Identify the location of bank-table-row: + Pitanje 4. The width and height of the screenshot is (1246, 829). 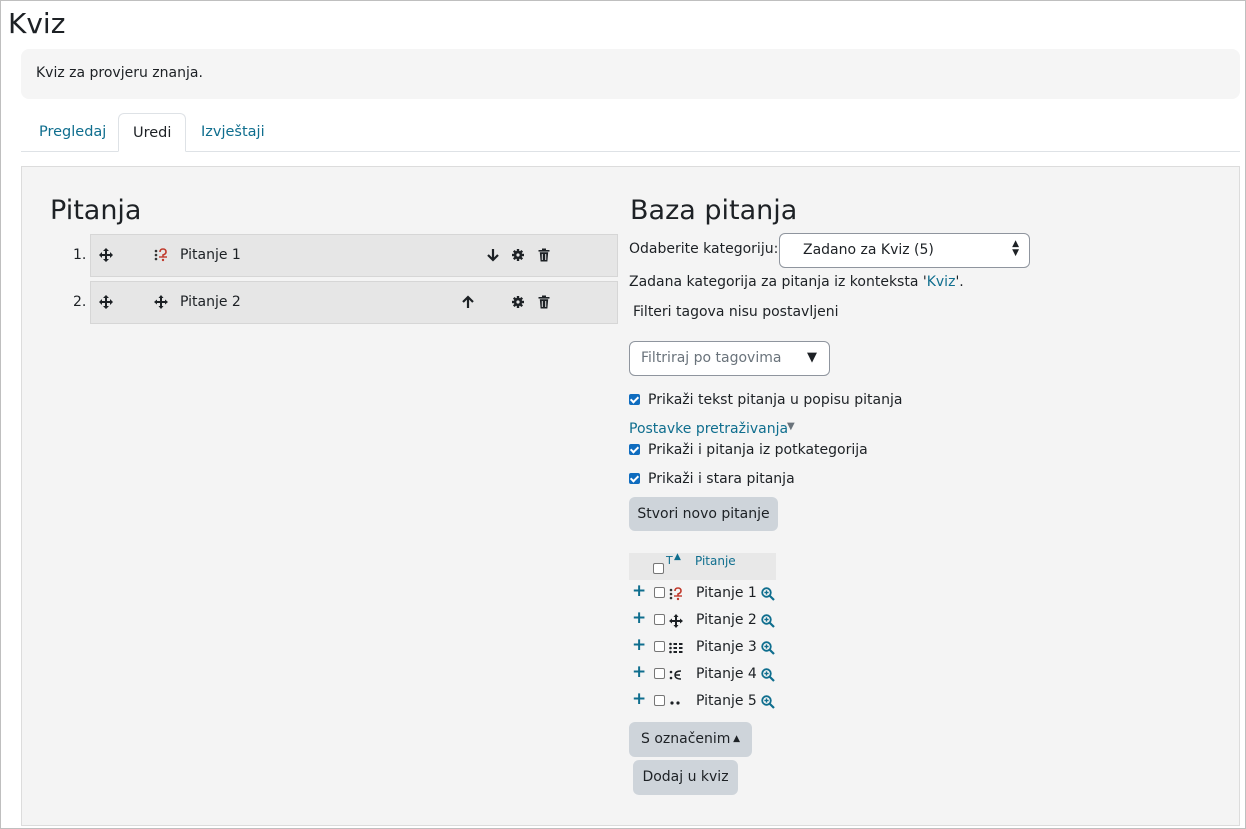
(702, 674).